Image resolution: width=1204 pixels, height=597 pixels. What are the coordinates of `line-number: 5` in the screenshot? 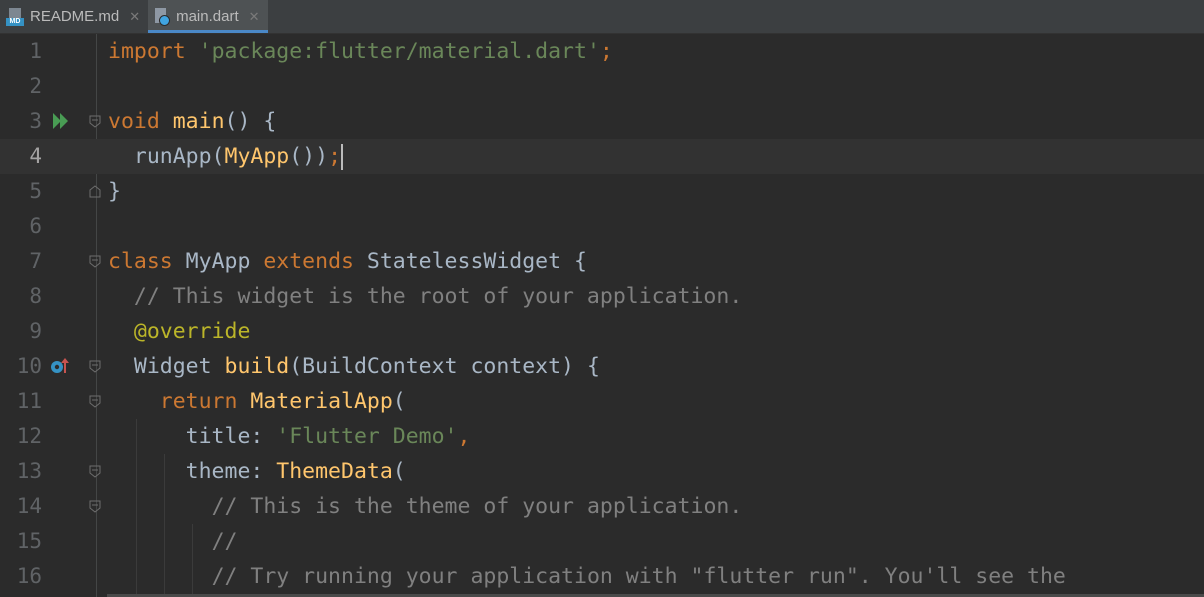 It's located at (35, 191).